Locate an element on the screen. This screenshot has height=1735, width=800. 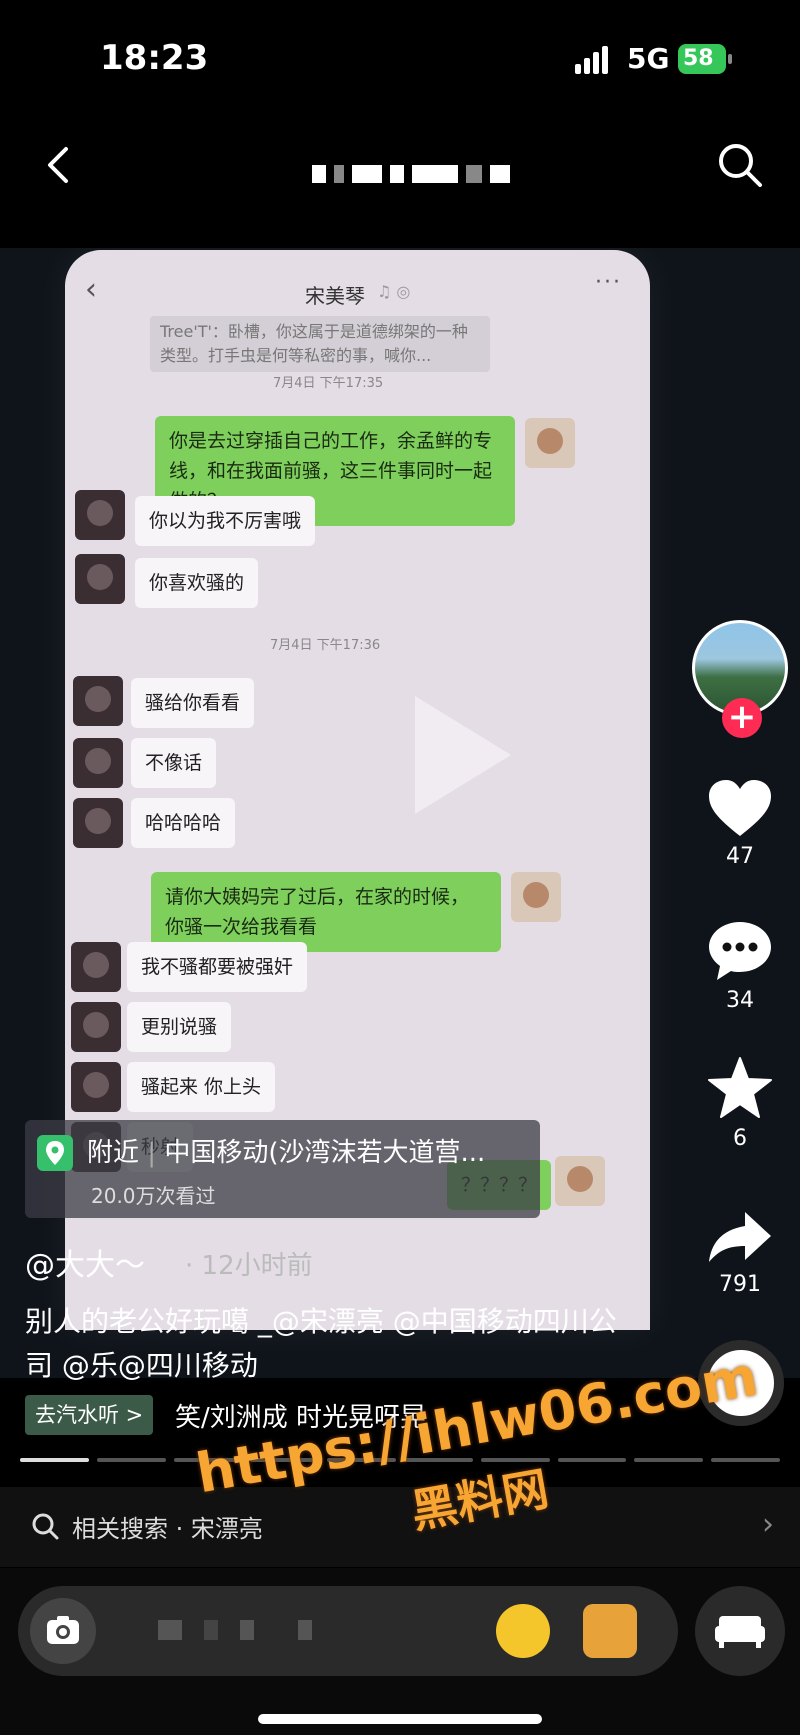
favorite-count: 6 is located at coordinates (740, 1138).